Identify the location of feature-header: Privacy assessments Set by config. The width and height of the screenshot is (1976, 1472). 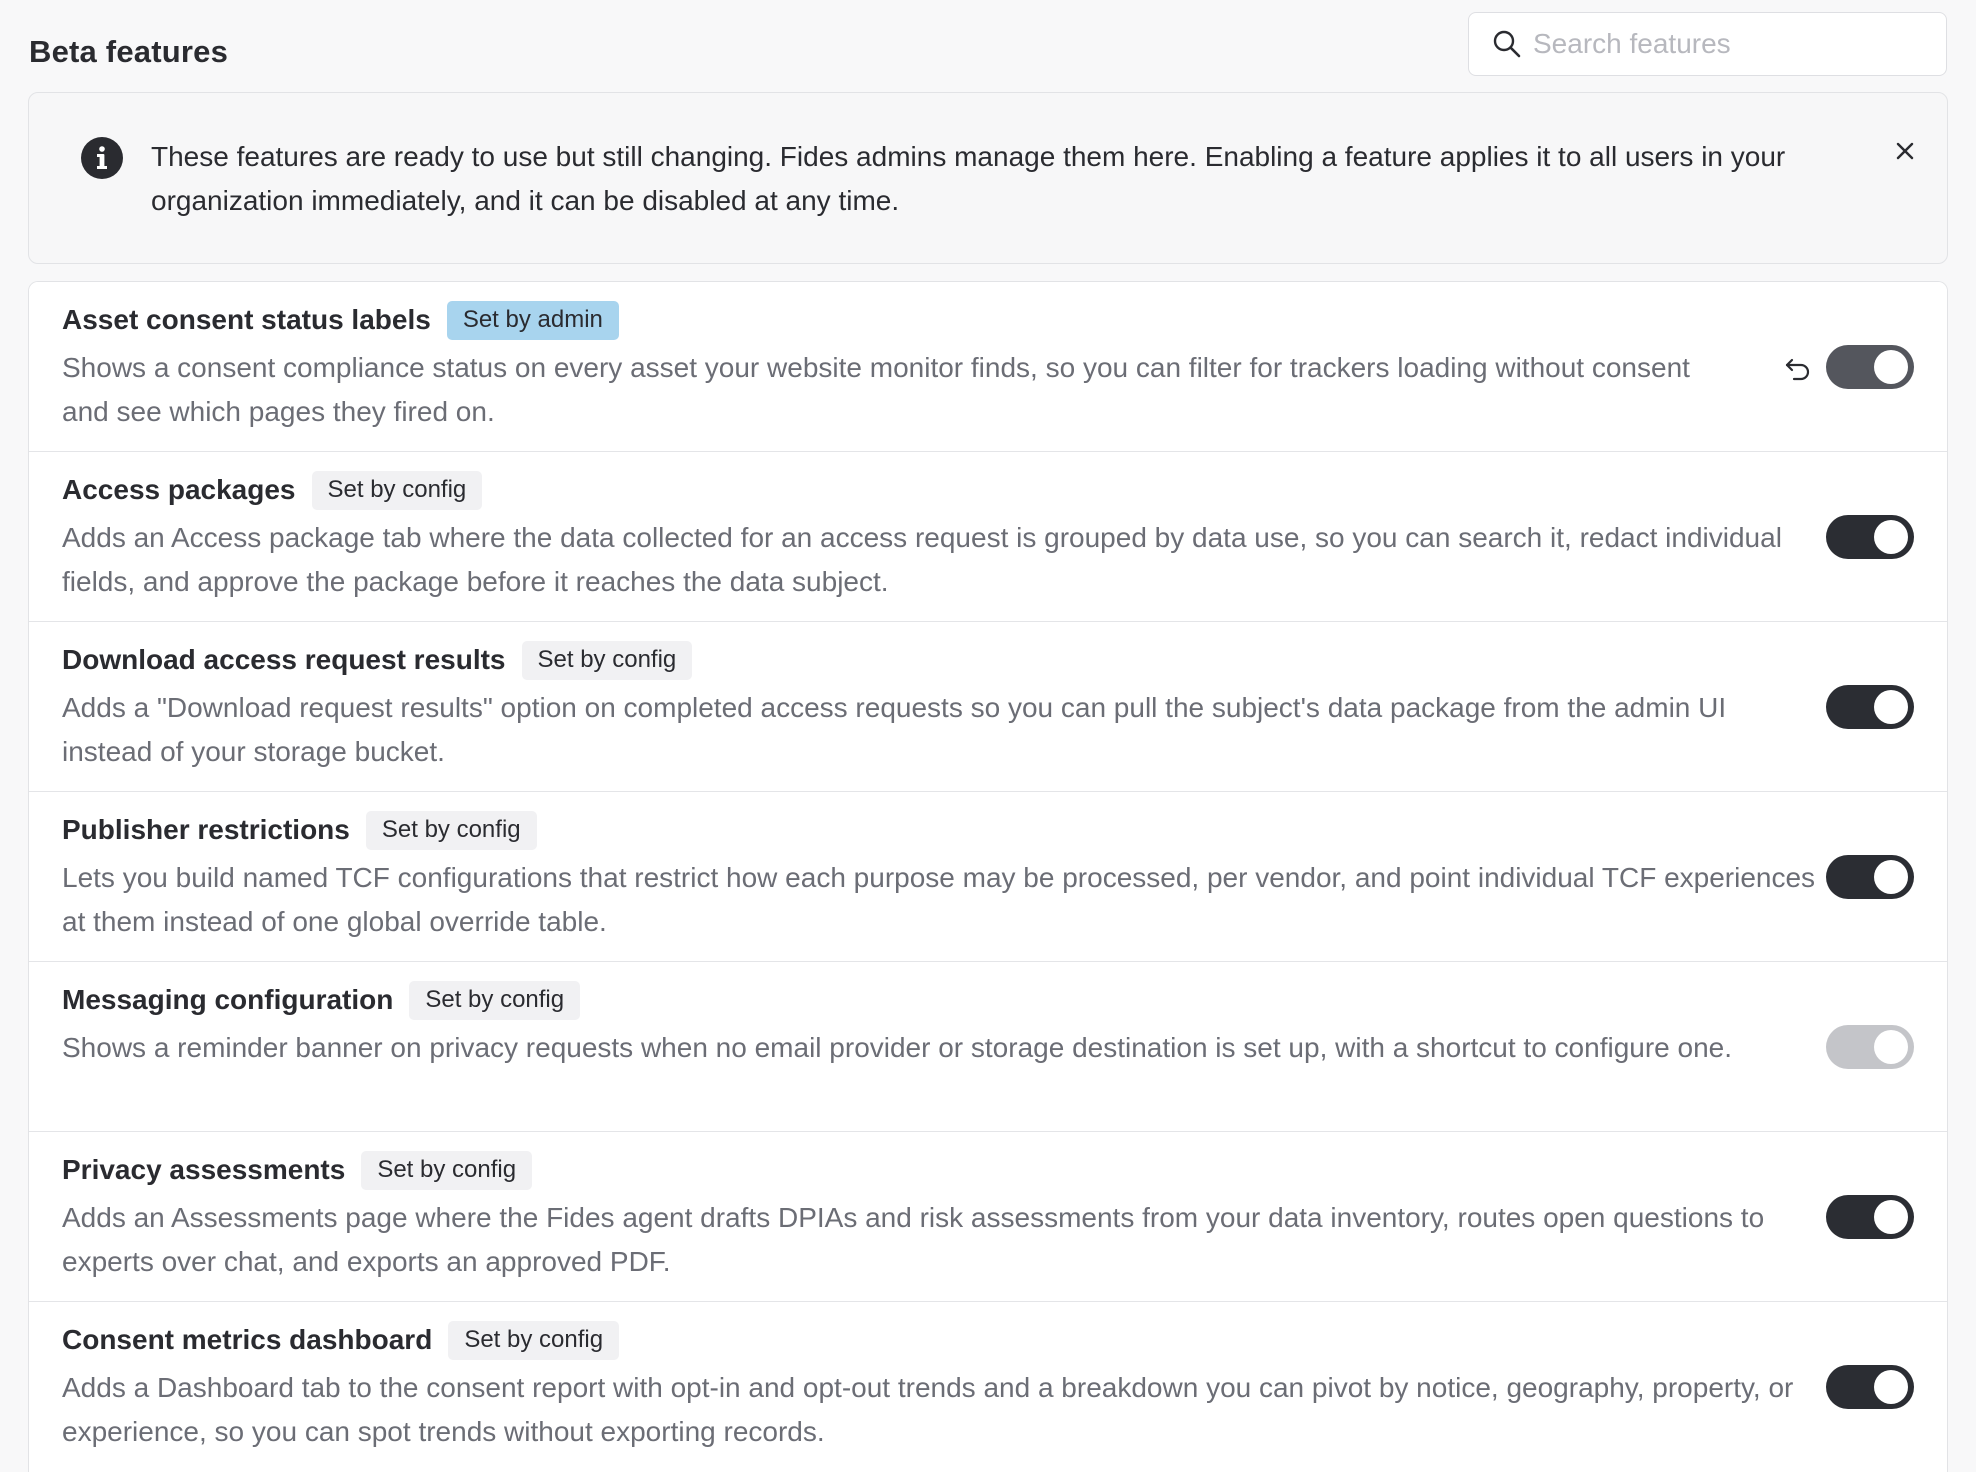
(297, 1170).